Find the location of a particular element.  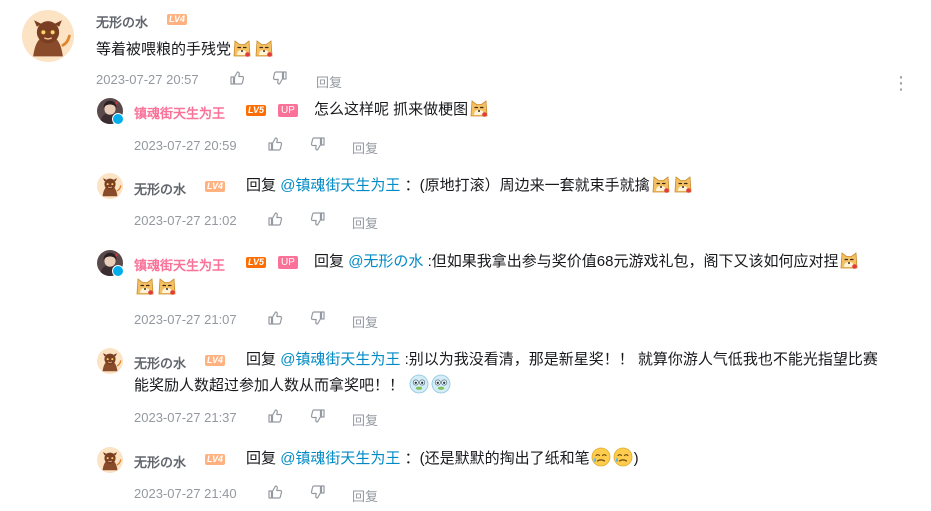

reply-content-end: ) is located at coordinates (636, 458).